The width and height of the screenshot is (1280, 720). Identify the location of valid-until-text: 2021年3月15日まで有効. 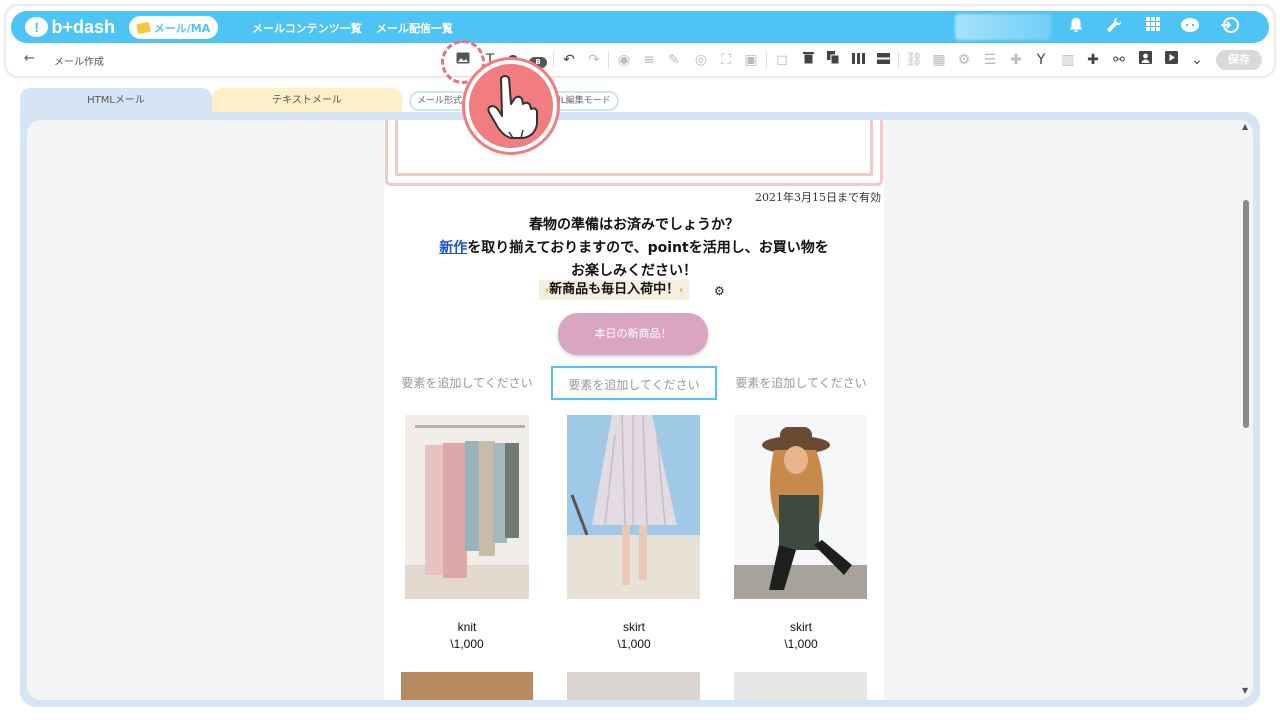
(818, 197).